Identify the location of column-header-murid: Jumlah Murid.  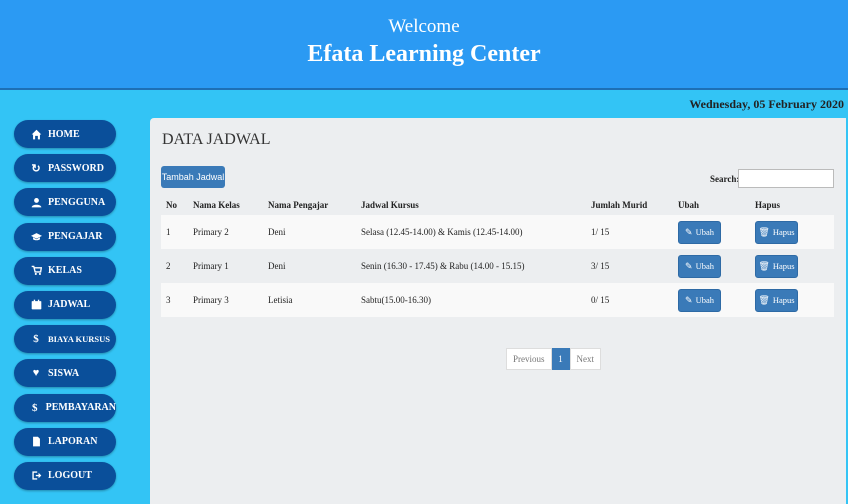
(619, 204).